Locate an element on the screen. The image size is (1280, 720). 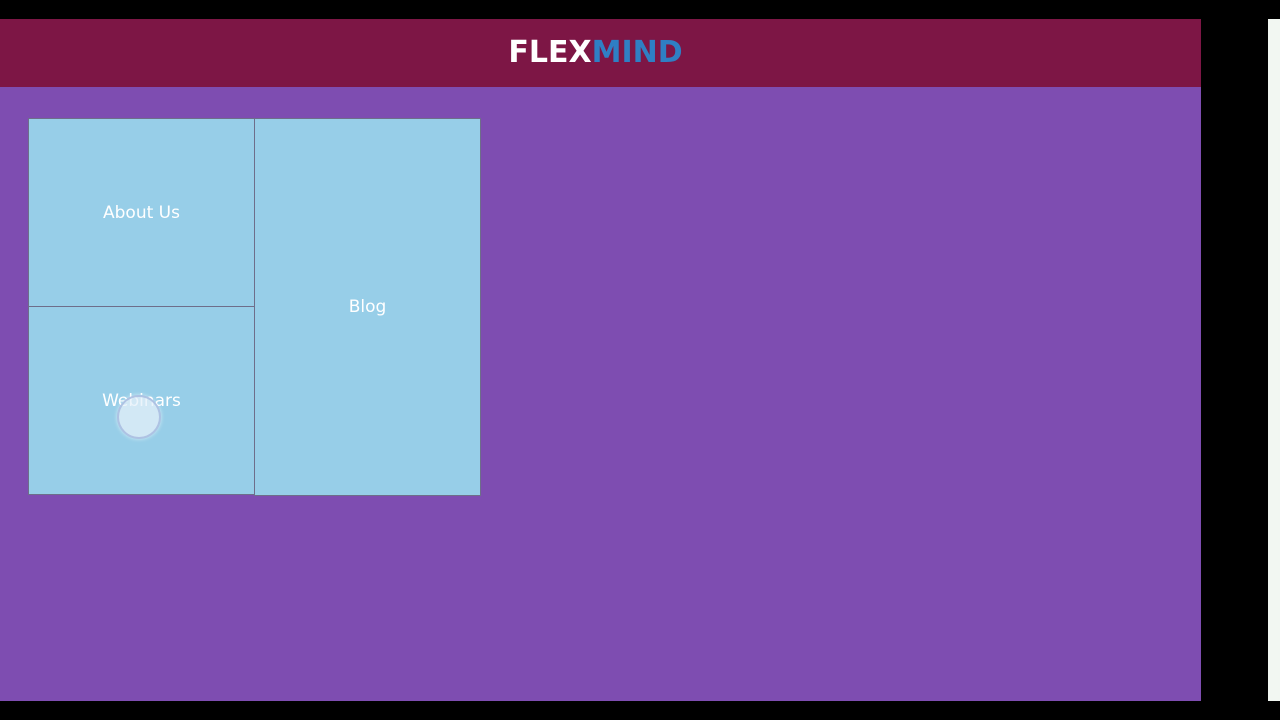
tile-about-us: About Us is located at coordinates (141, 212).